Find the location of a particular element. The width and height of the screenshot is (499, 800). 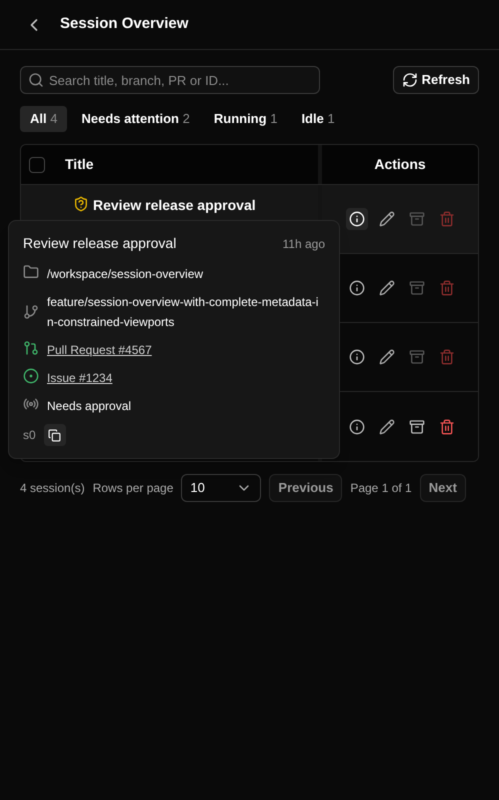

shield-icon is located at coordinates (81, 204).